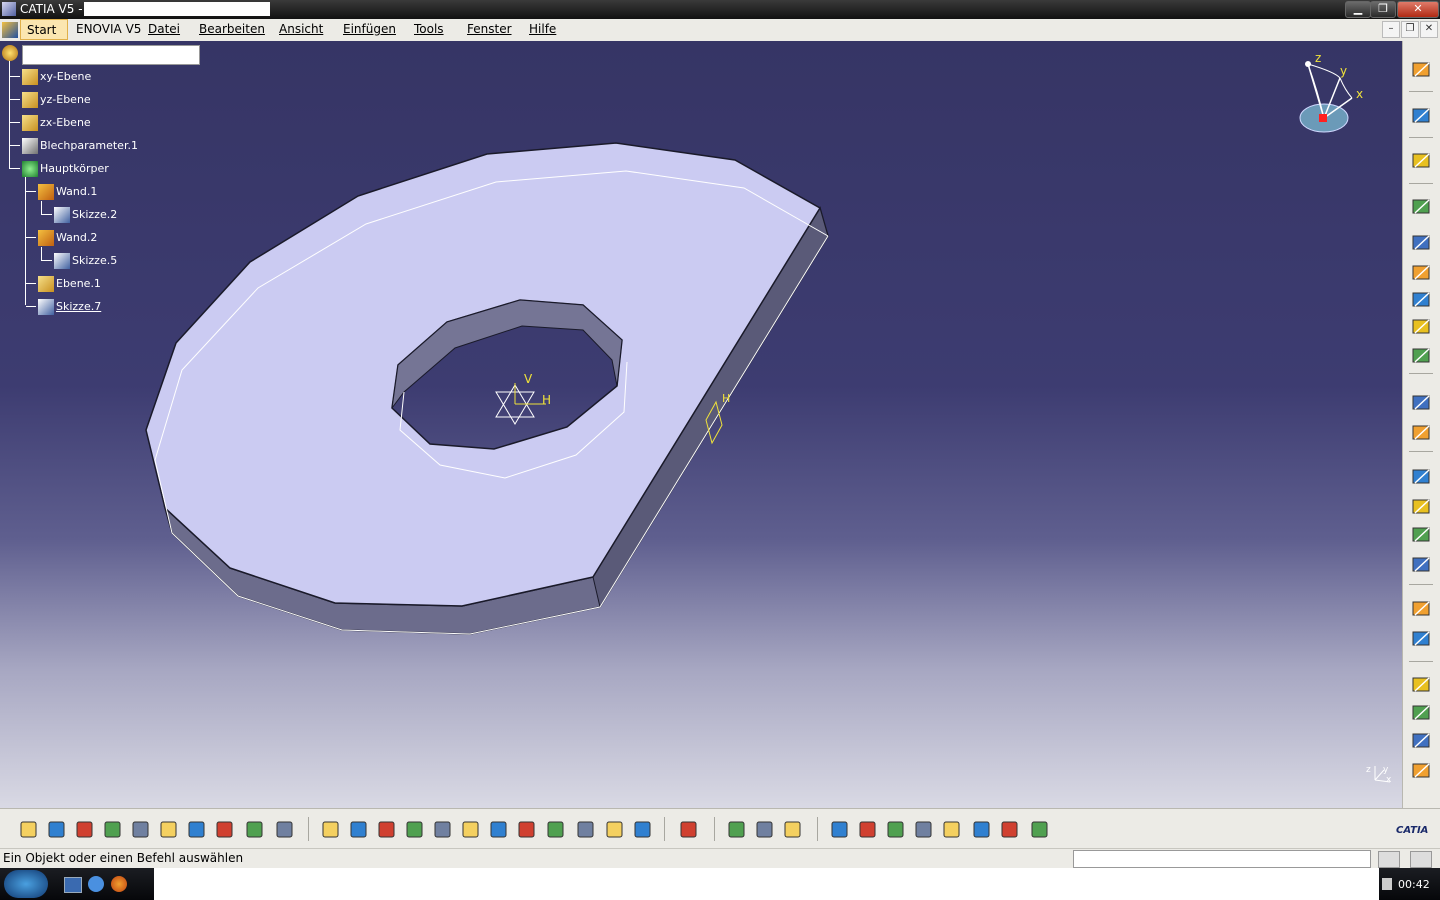  I want to click on pattern-icon, so click(1422, 609).